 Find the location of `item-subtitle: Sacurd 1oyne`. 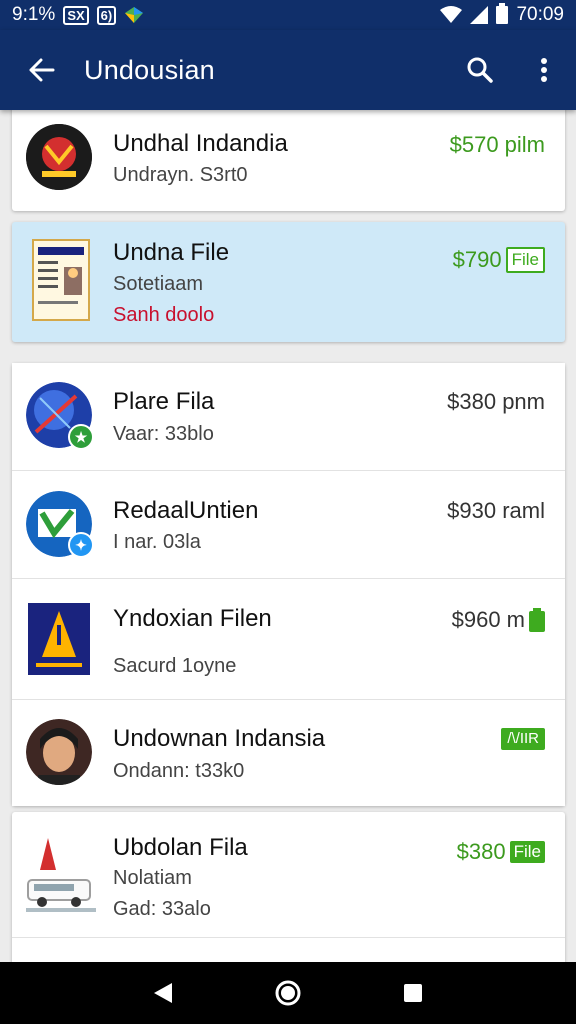

item-subtitle: Sacurd 1oyne is located at coordinates (175, 666).